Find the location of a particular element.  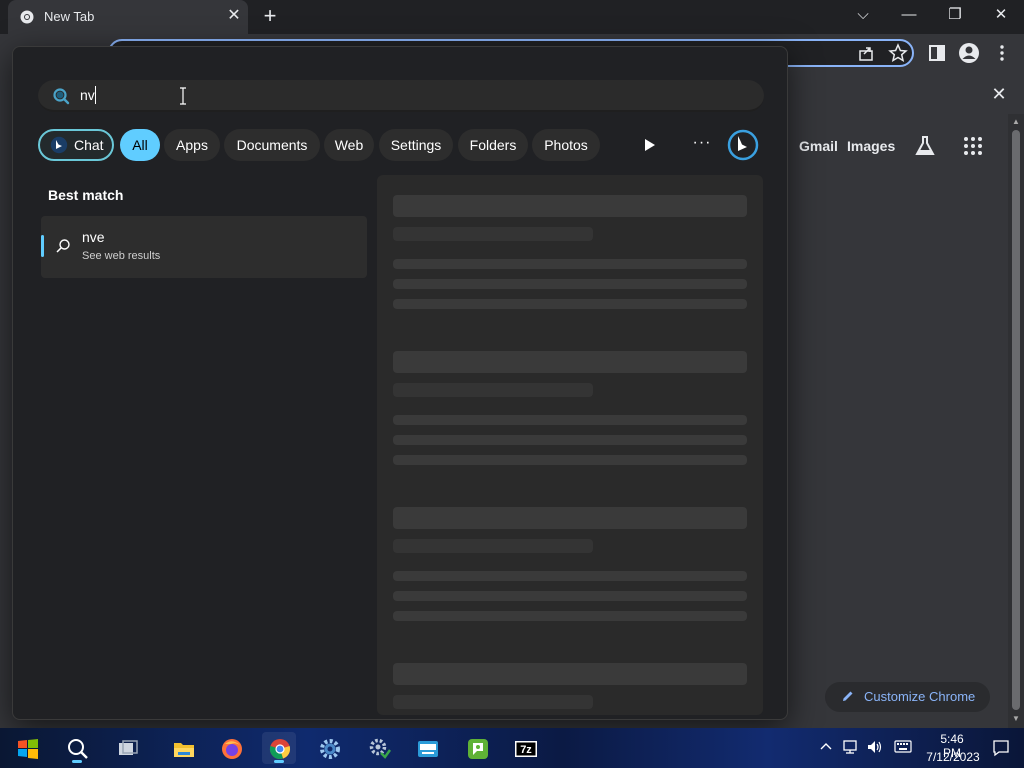

filter-photos: Photos is located at coordinates (566, 145).